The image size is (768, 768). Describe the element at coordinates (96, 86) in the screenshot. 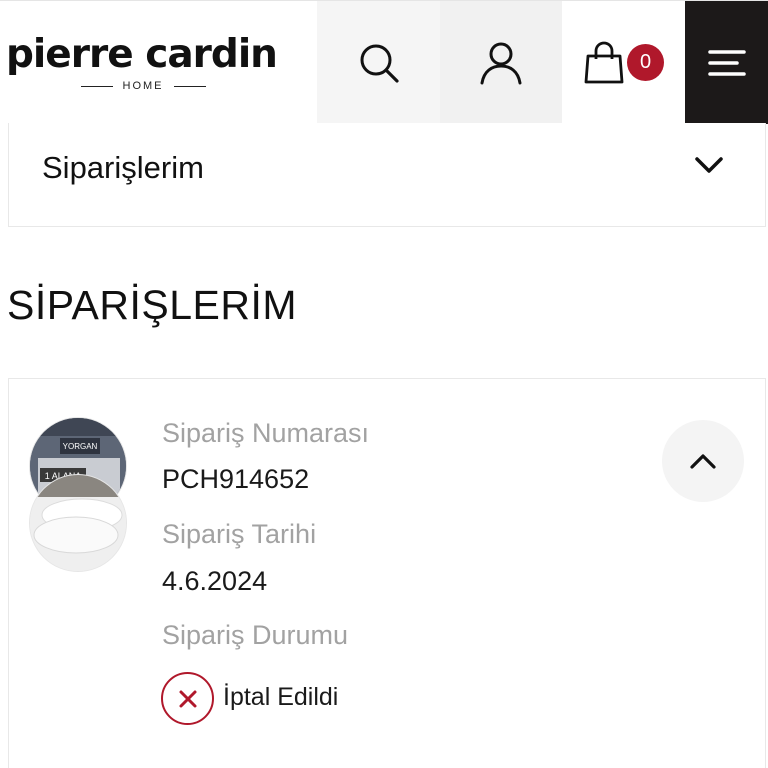

I see `logo-divider-left` at that location.